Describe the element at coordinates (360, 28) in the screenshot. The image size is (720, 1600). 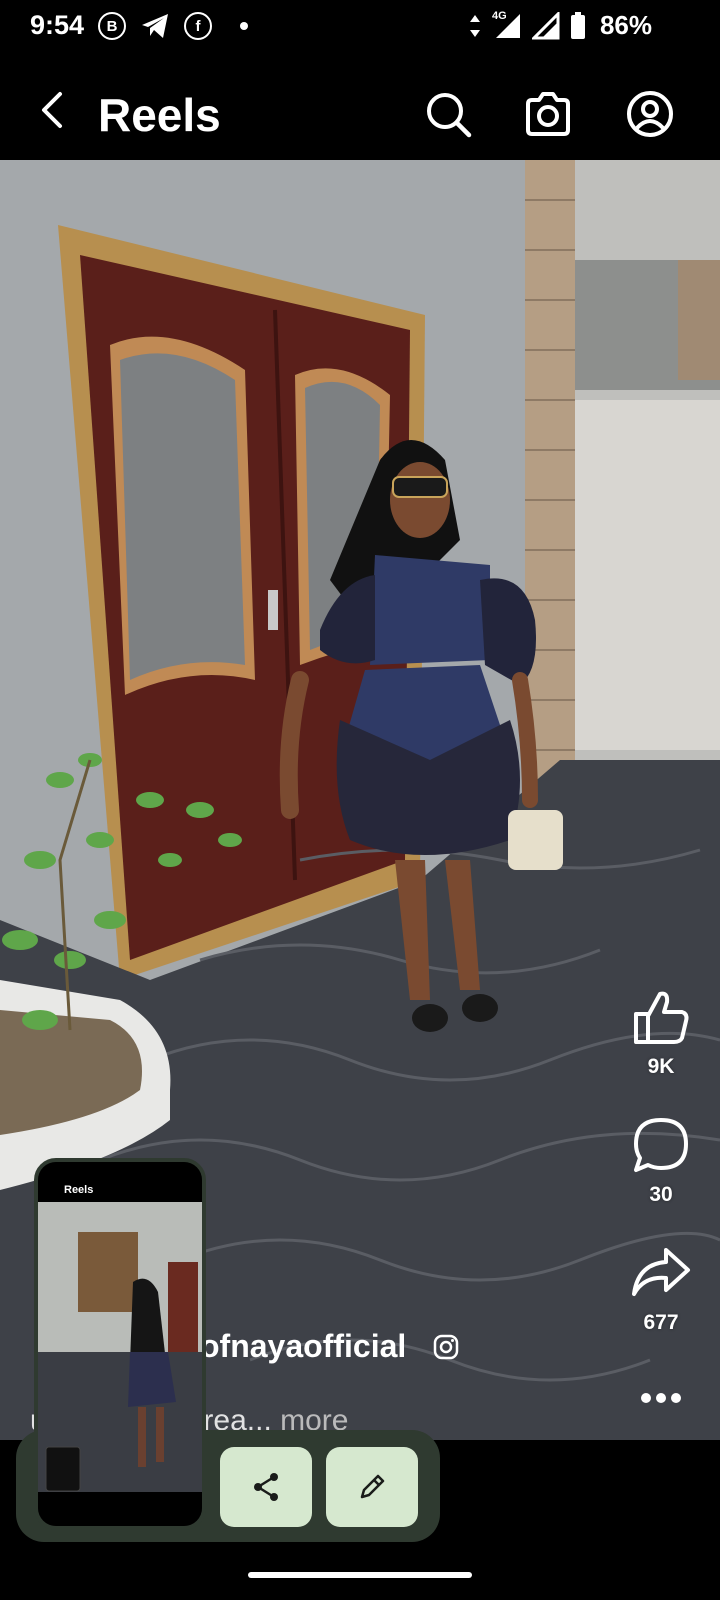
I see `status-bar: 9:54 B f 4G 86%` at that location.